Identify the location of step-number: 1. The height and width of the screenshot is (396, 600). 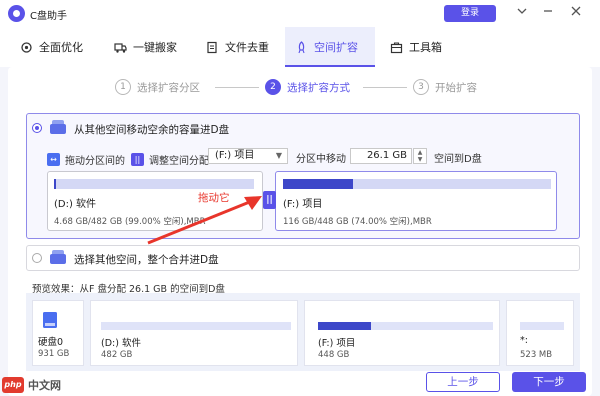
(123, 87).